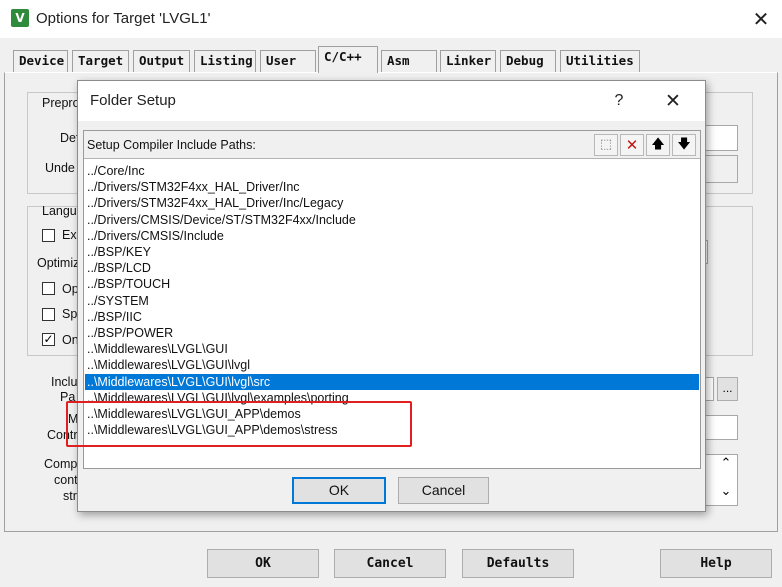  I want to click on tab-device: Device, so click(40, 61).